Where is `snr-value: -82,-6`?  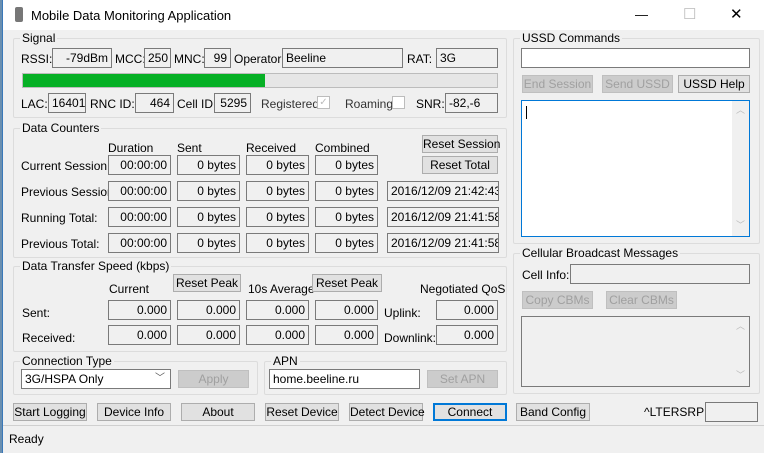 snr-value: -82,-6 is located at coordinates (471, 103).